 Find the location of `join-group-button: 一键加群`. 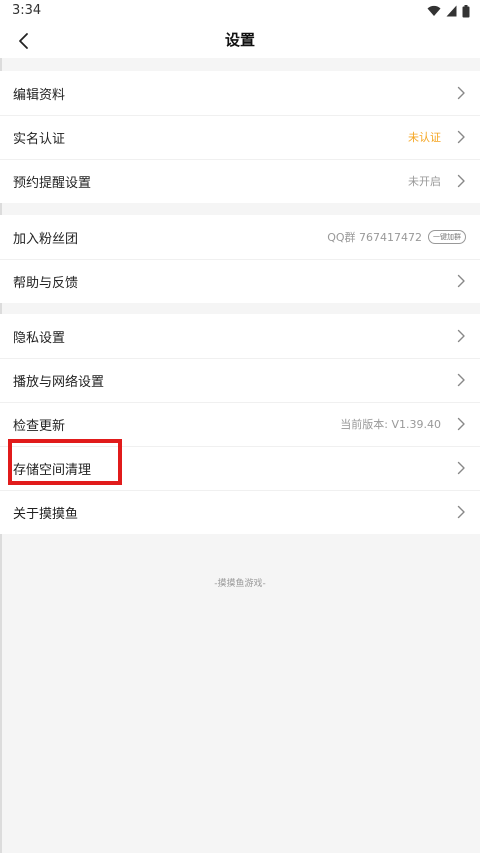

join-group-button: 一键加群 is located at coordinates (447, 237).